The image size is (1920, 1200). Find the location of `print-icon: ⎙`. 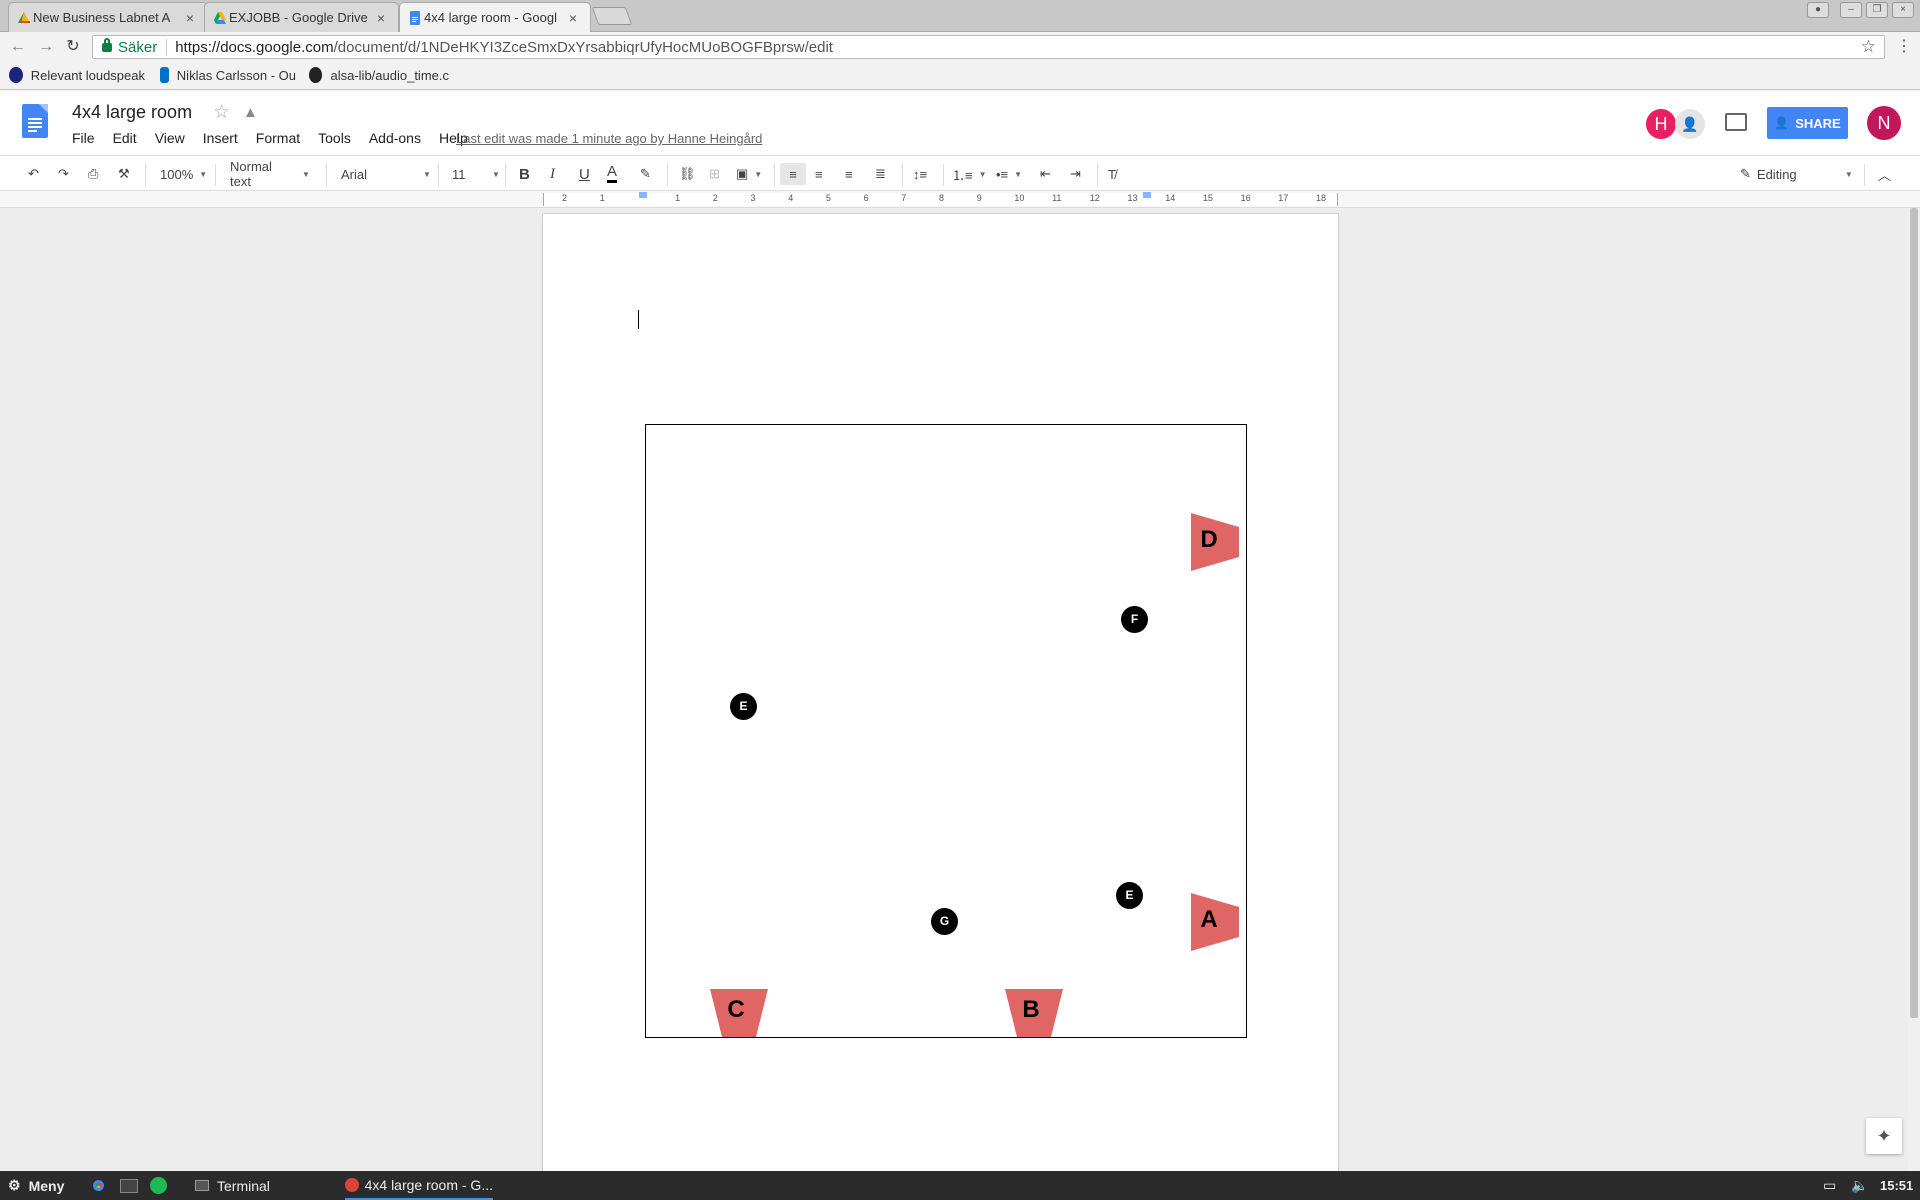

print-icon: ⎙ is located at coordinates (93, 174).